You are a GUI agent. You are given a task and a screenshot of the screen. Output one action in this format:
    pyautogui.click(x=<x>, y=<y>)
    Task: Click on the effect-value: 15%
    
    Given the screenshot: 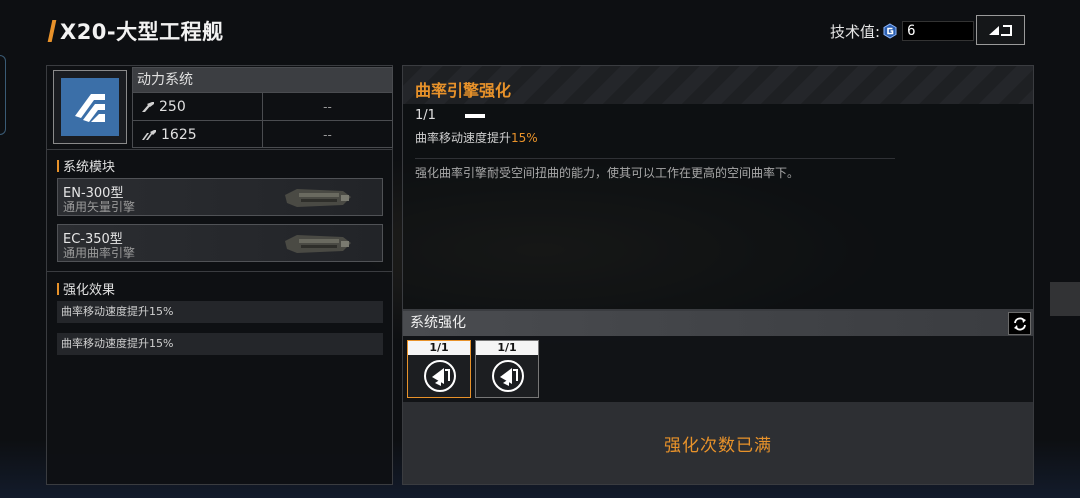 What is the action you would take?
    pyautogui.click(x=524, y=138)
    